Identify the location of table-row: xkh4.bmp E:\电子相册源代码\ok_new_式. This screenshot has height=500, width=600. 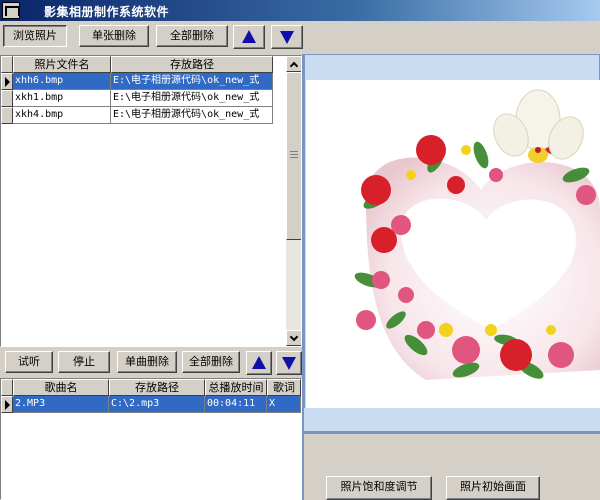
(144, 115).